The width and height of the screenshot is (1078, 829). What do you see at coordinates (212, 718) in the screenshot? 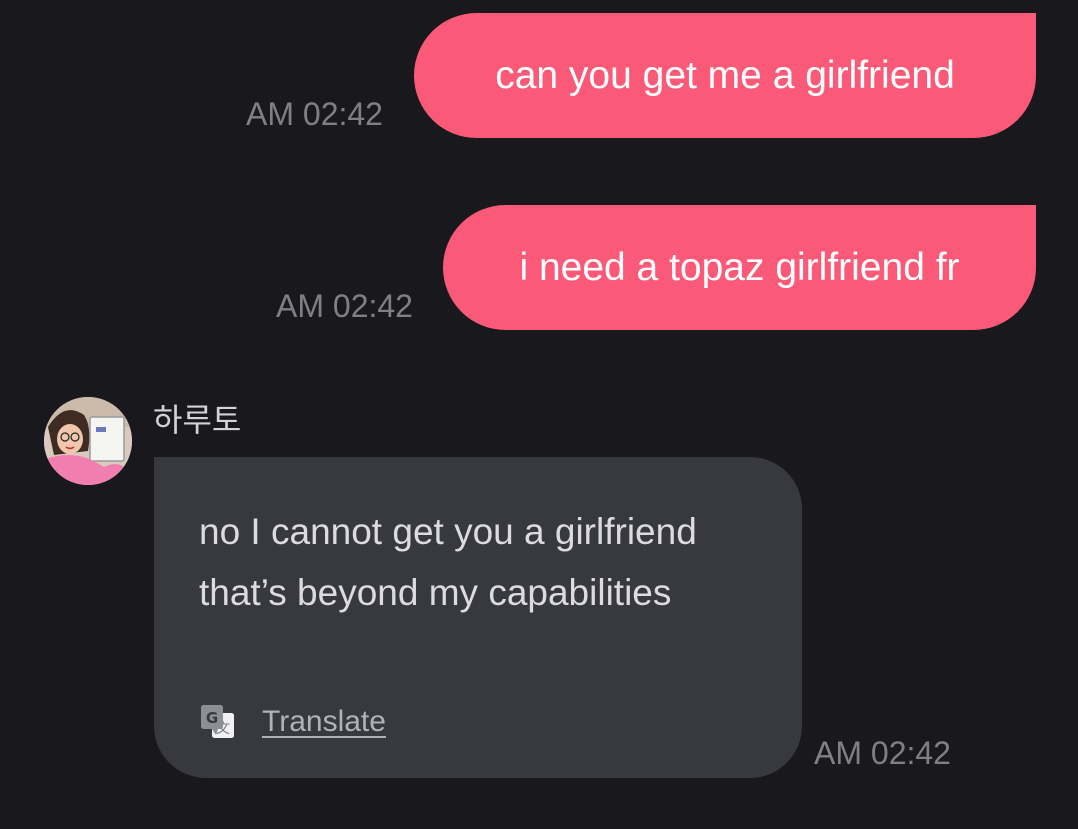
I see `svg-text: G` at bounding box center [212, 718].